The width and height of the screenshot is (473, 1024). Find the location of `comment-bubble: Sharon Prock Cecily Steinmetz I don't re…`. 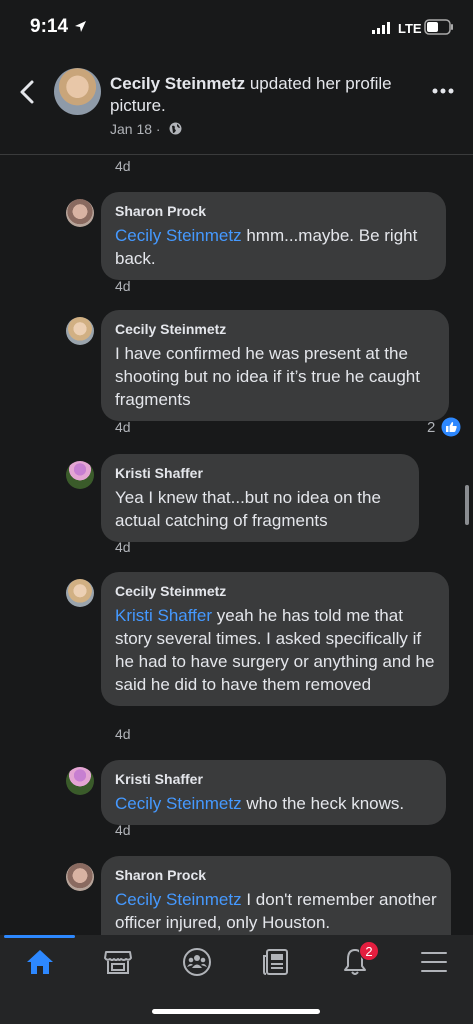

comment-bubble: Sharon Prock Cecily Steinmetz I don't re… is located at coordinates (276, 895).